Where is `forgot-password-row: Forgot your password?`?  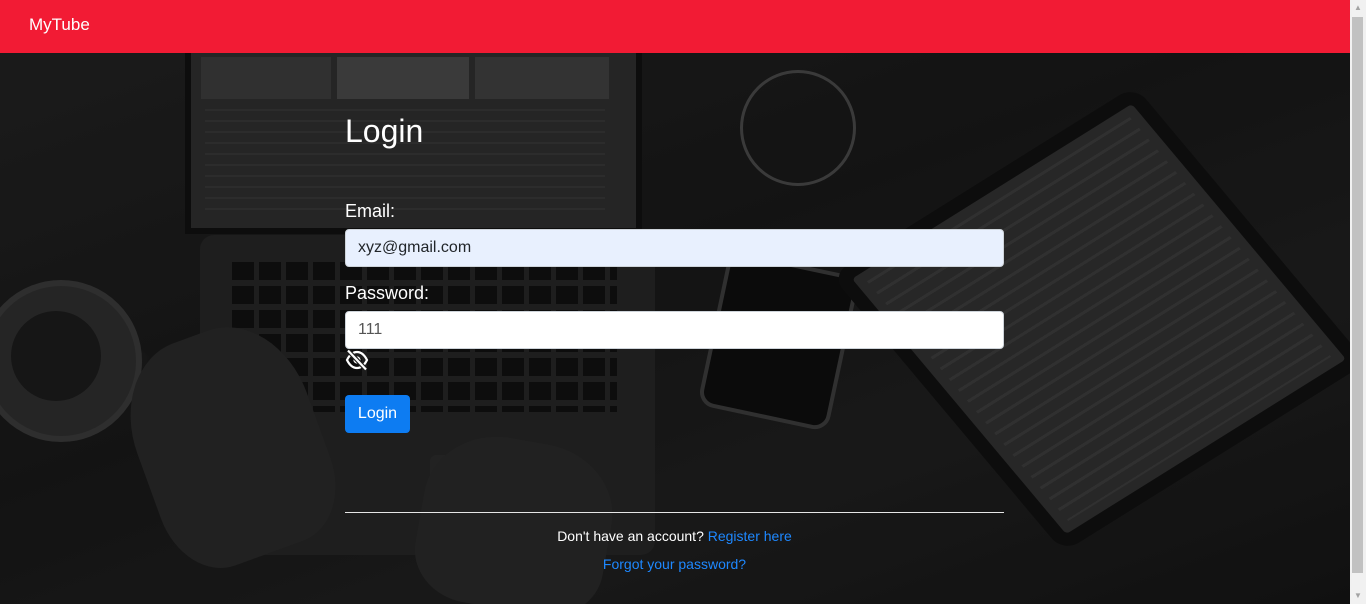 forgot-password-row: Forgot your password? is located at coordinates (674, 564).